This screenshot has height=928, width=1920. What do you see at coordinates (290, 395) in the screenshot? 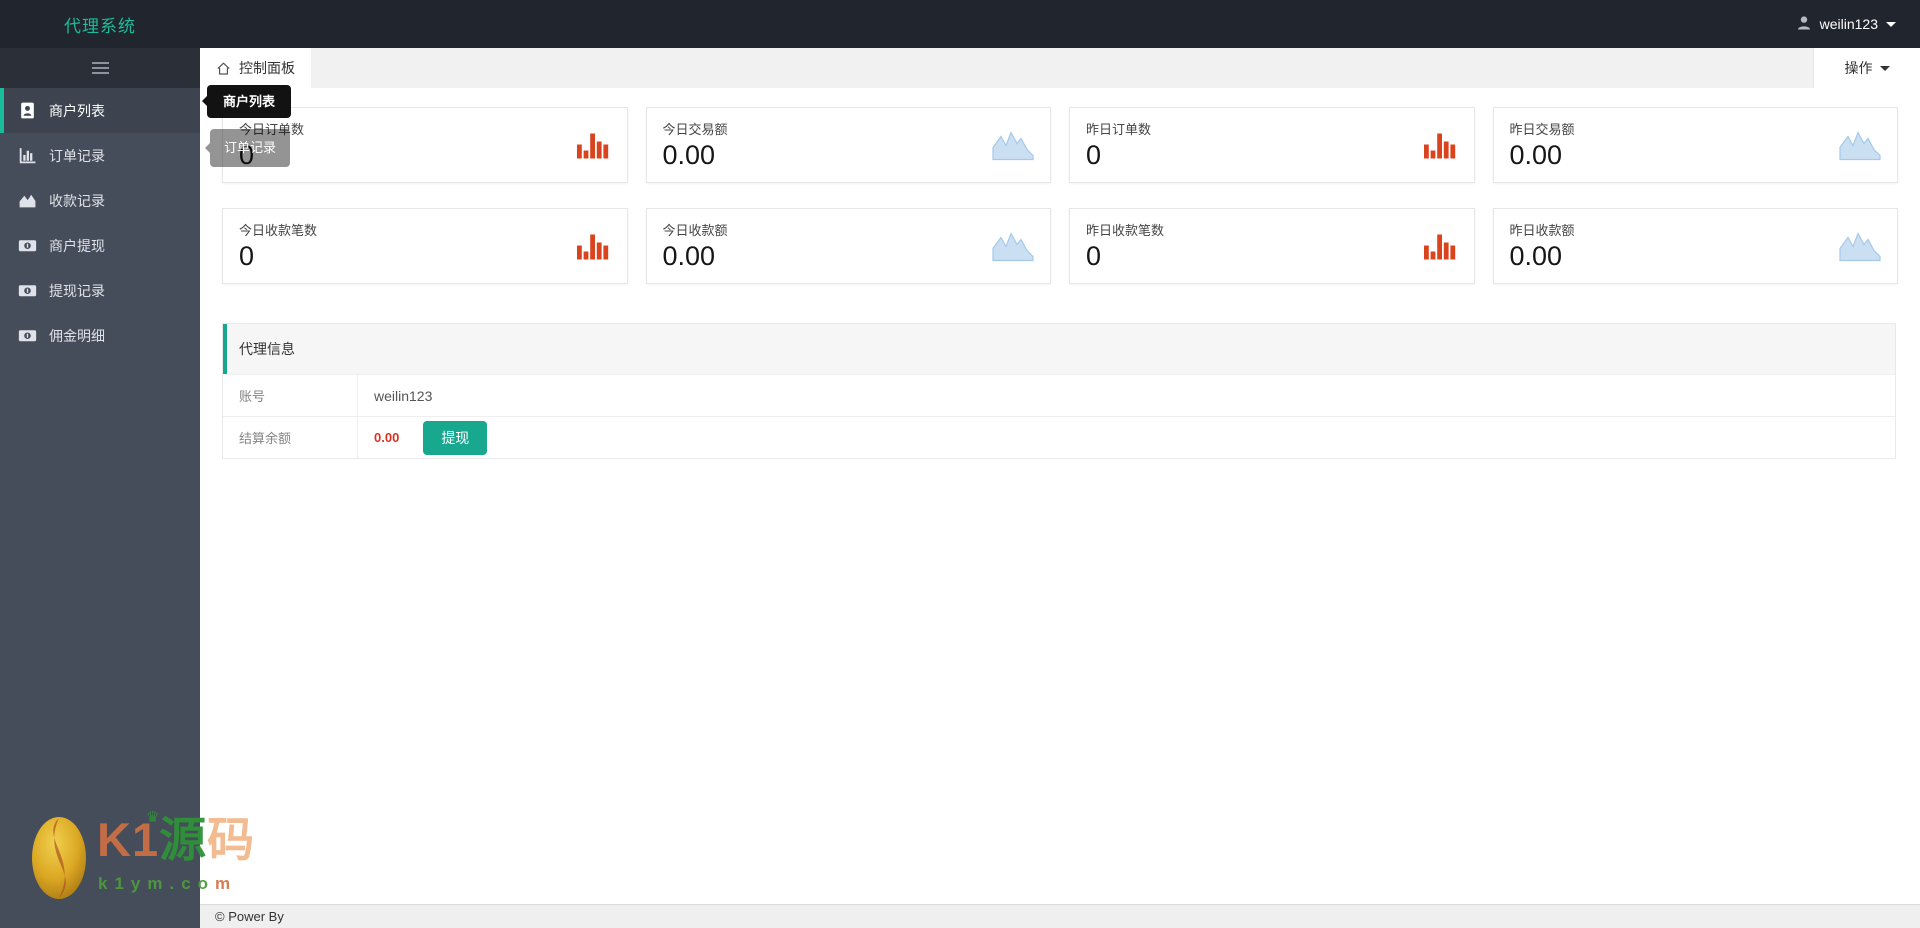
I see `row-label: 账号` at bounding box center [290, 395].